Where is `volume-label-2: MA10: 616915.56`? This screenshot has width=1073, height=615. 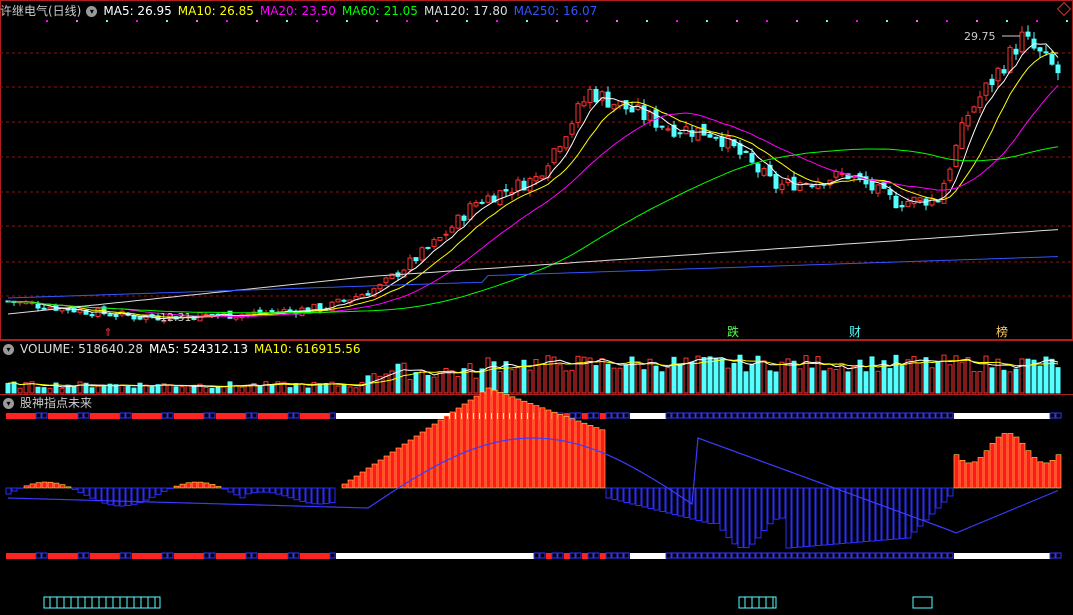
volume-label-2: MA10: 616915.56 is located at coordinates (307, 349).